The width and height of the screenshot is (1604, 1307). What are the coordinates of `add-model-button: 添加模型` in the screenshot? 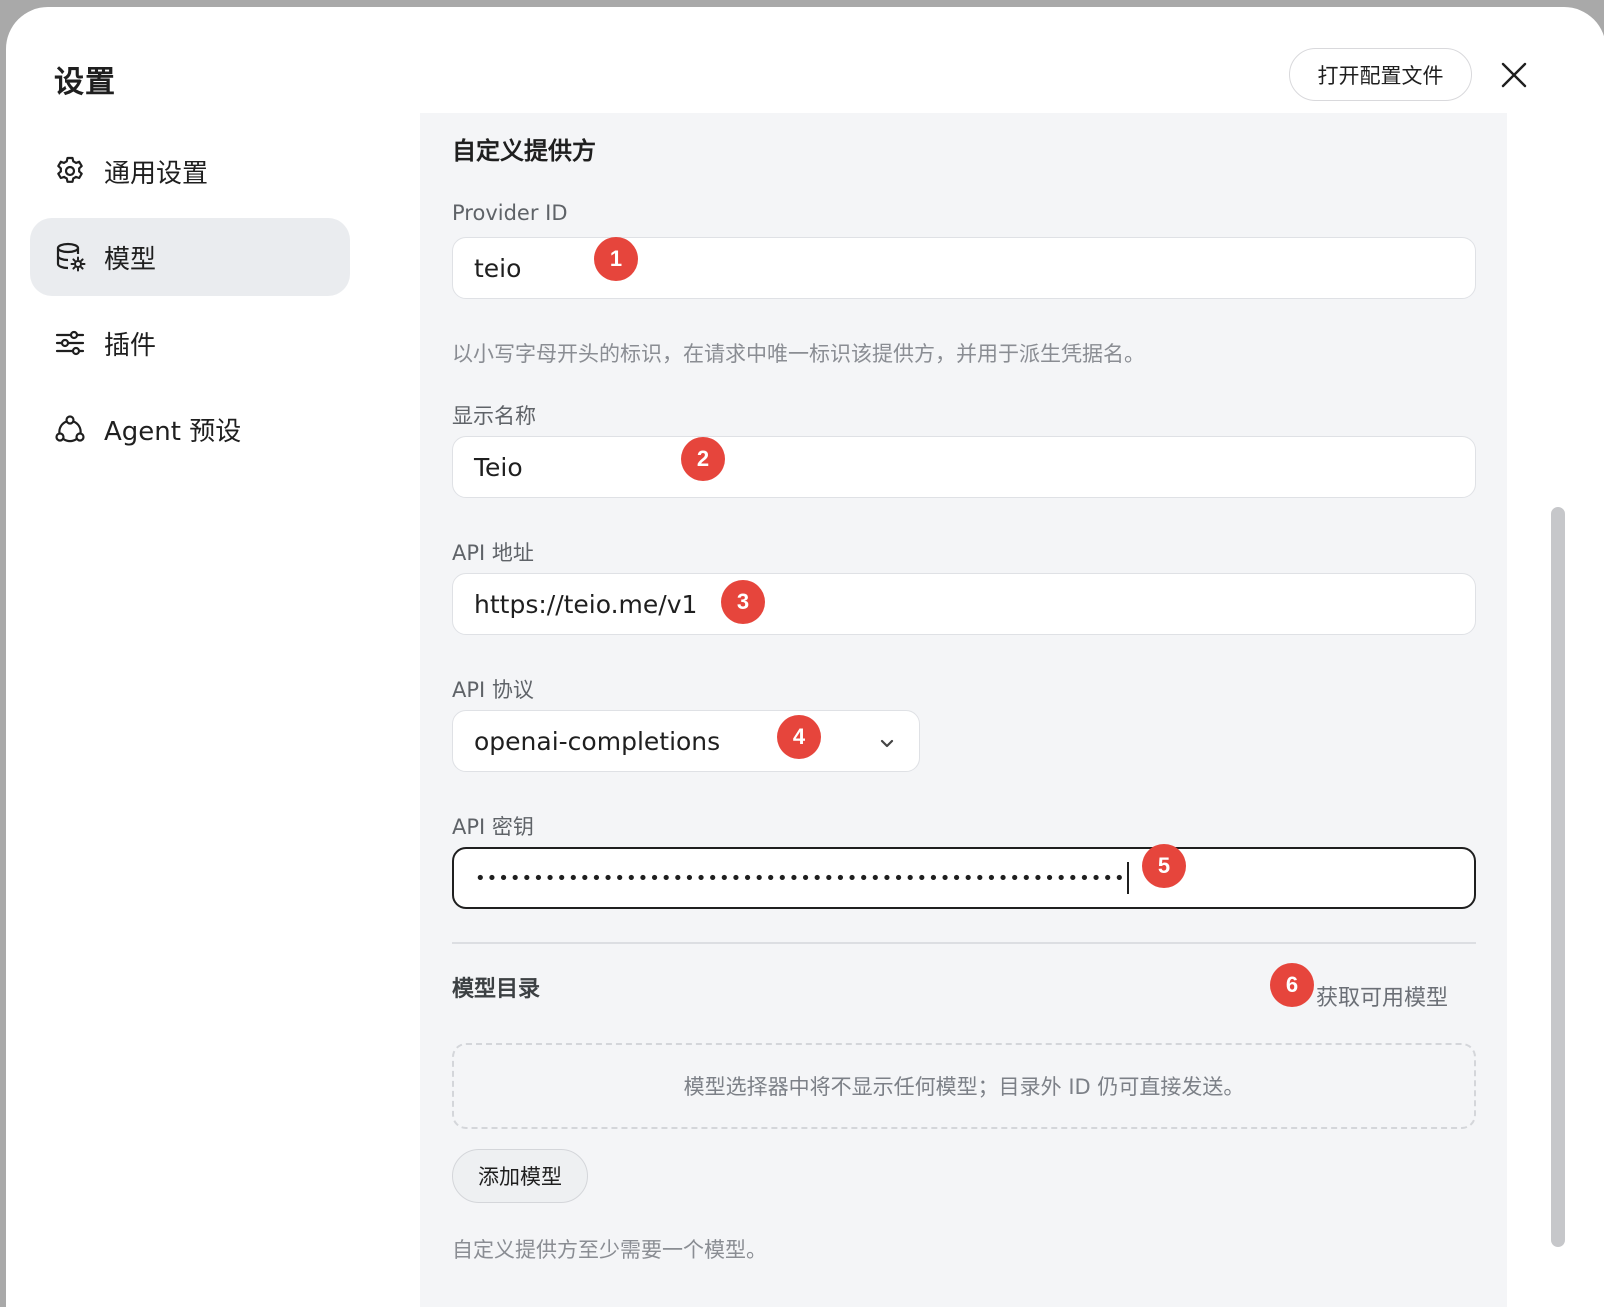 It's located at (520, 1176).